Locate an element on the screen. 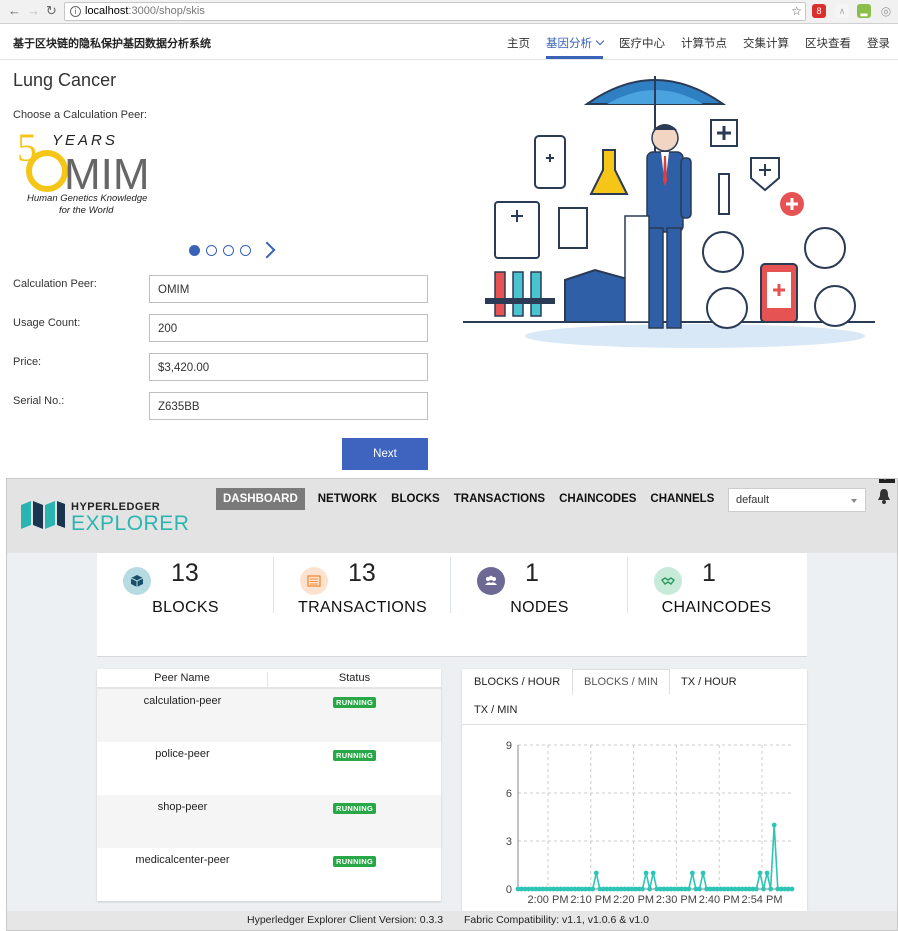 Image resolution: width=898 pixels, height=931 pixels. price-field: $3,420.00 is located at coordinates (288, 367).